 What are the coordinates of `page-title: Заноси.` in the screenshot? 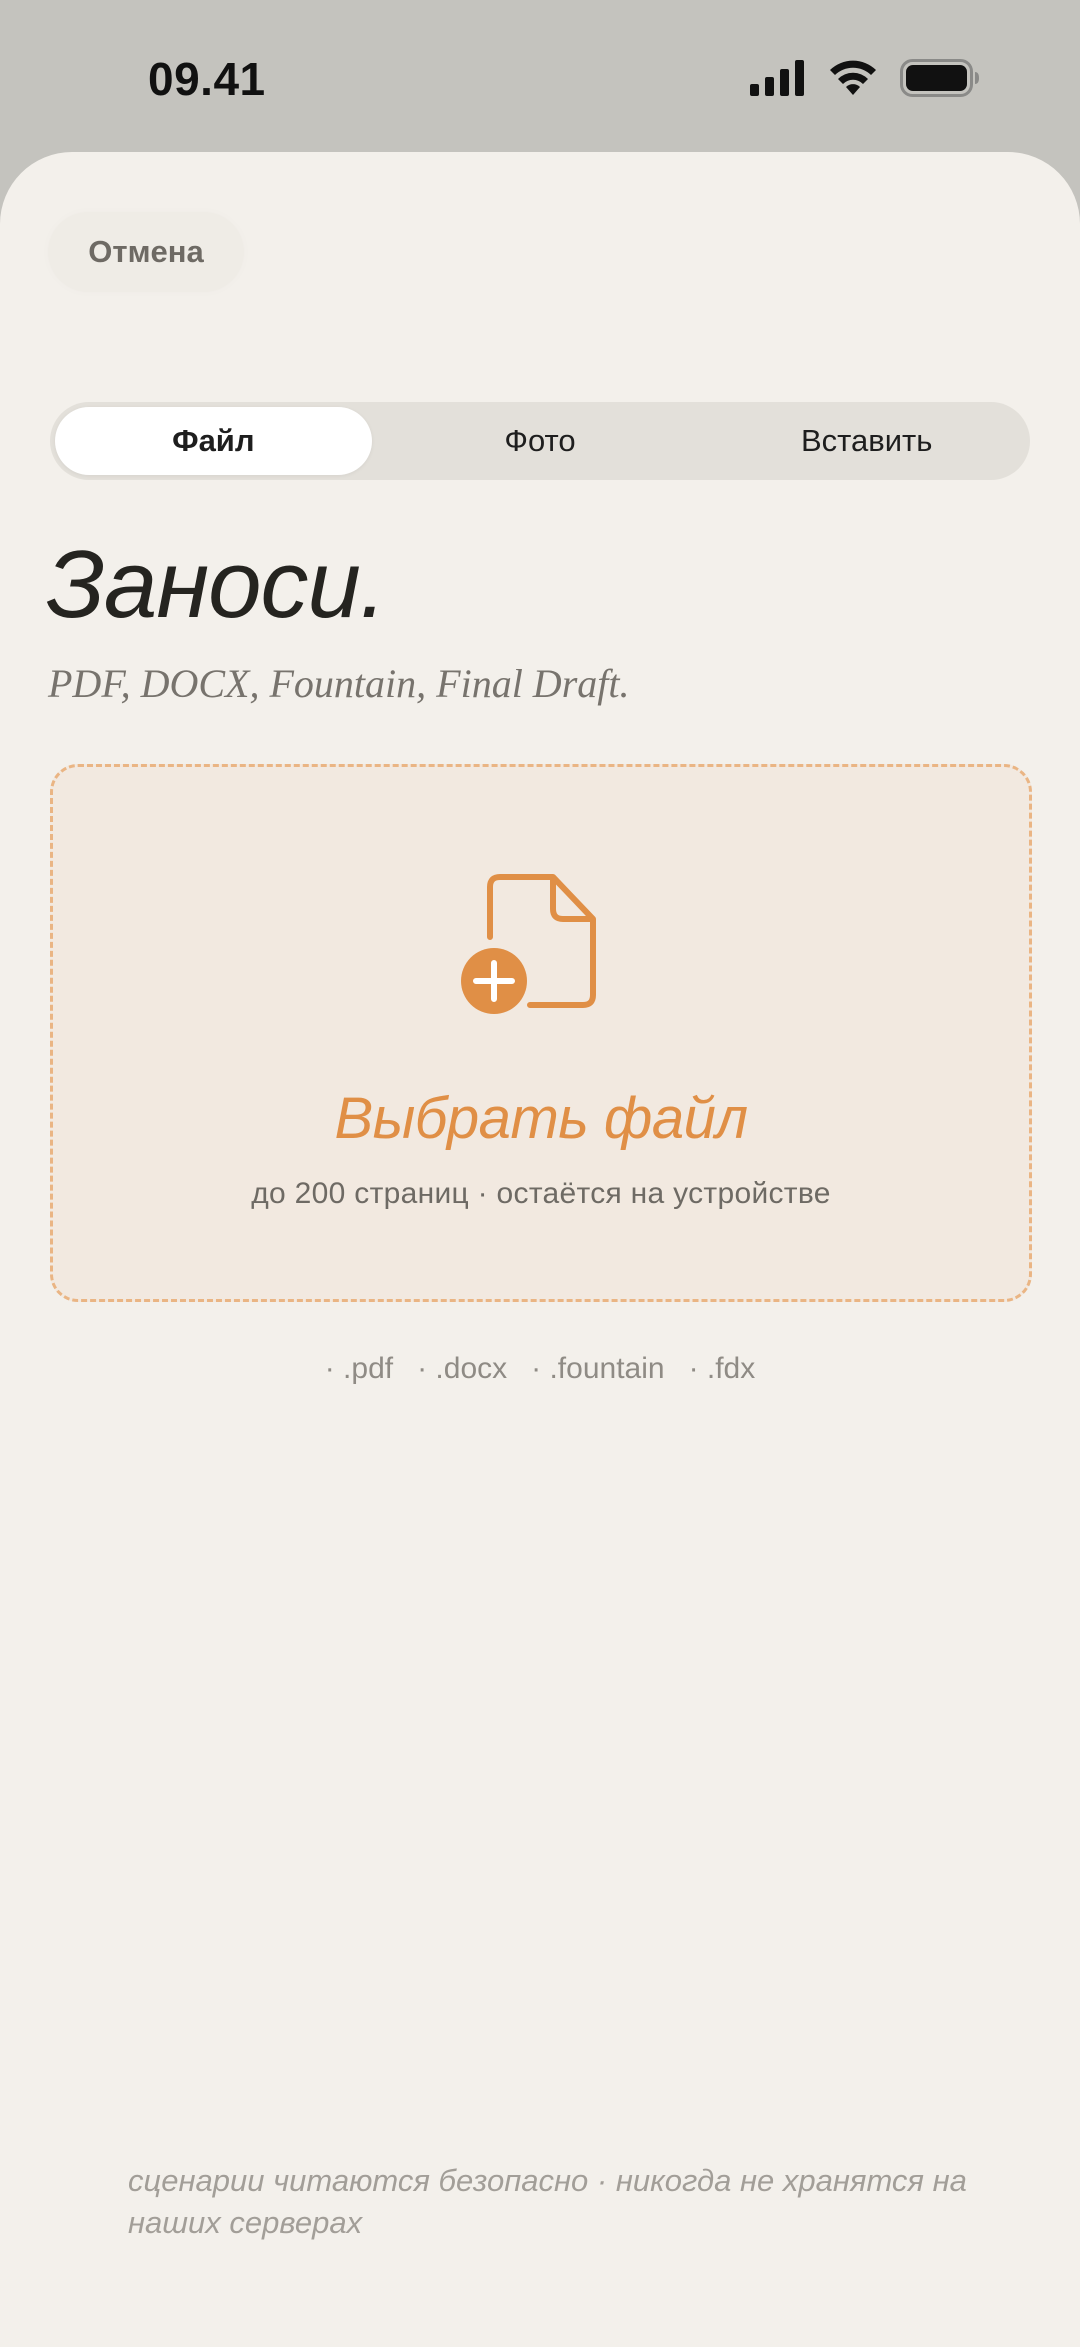 It's located at (216, 584).